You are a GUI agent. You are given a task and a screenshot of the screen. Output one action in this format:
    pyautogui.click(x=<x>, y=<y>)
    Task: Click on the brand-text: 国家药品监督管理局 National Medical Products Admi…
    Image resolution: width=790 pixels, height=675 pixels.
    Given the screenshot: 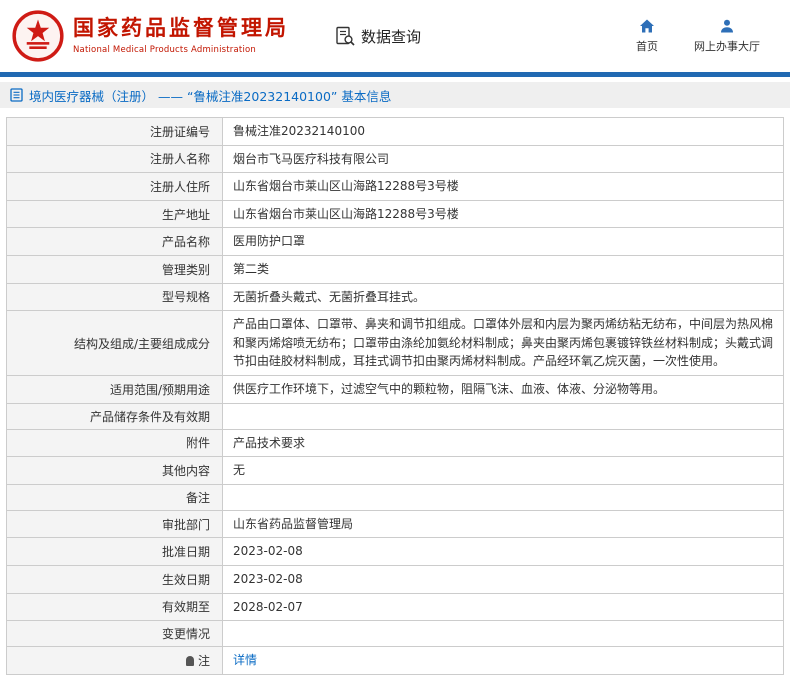 What is the action you would take?
    pyautogui.click(x=181, y=35)
    